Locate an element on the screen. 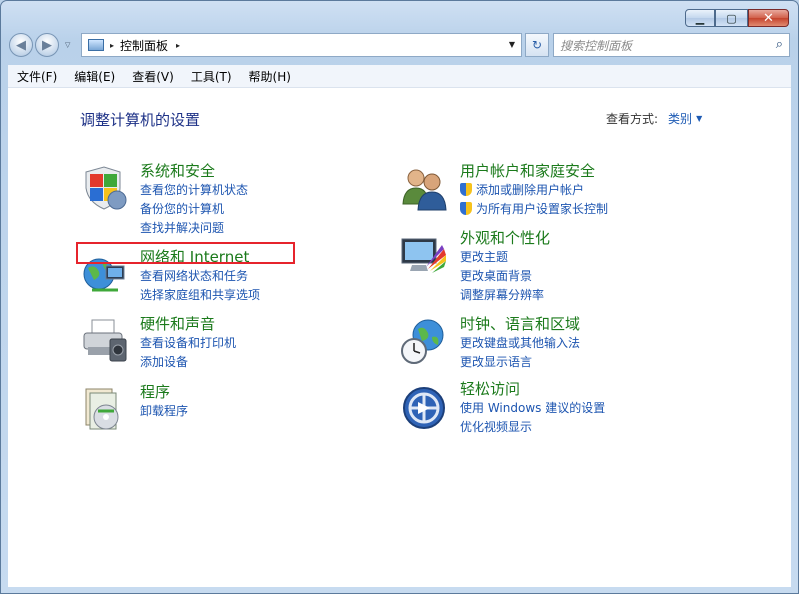 This screenshot has width=799, height=594. category-system-security: 系统和安全 查看您的计算机状态 备份您的计算机 查找并解决问题 is located at coordinates (210, 198).